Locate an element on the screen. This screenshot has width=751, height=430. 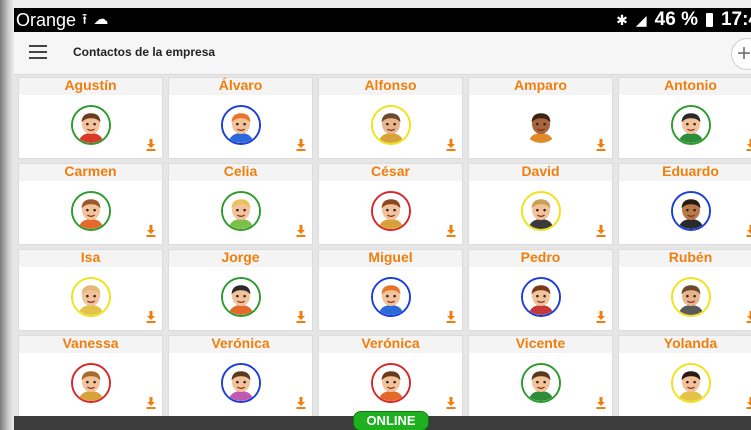
contact-card: Jorge is located at coordinates (240, 290).